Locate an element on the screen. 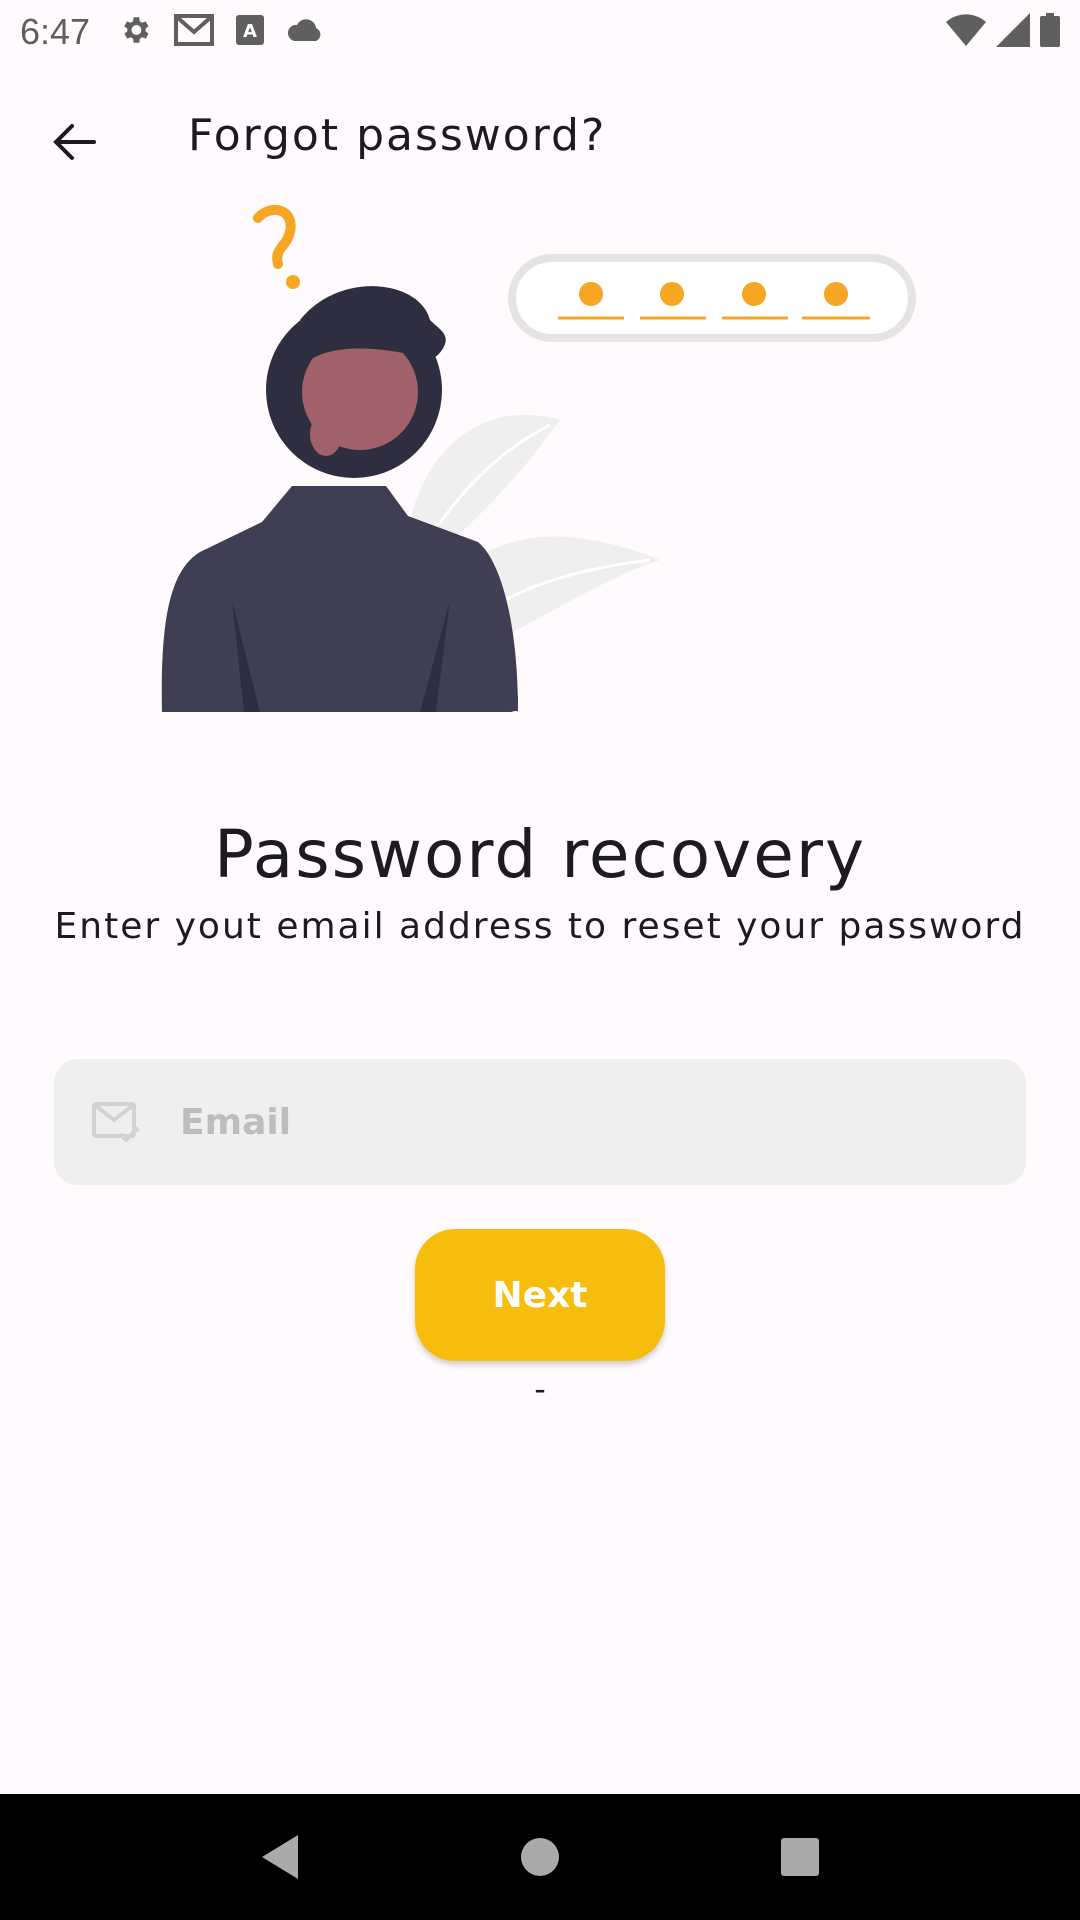 Image resolution: width=1080 pixels, height=1920 pixels. back-button is located at coordinates (74, 142).